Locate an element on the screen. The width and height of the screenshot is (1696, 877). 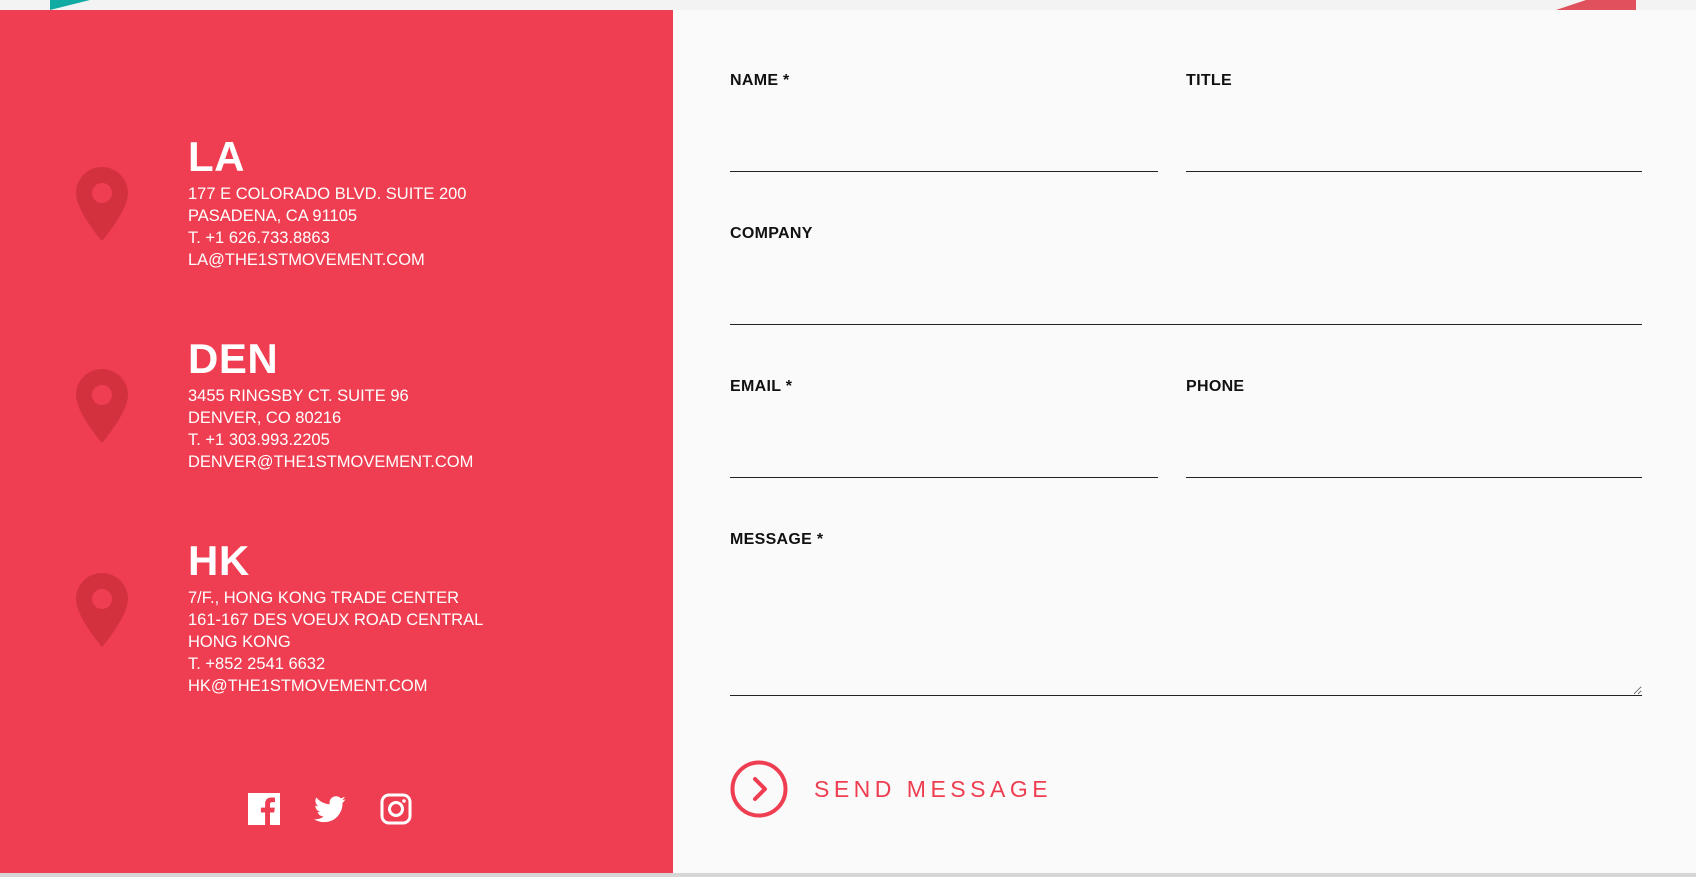
twitter-icon is located at coordinates (330, 809).